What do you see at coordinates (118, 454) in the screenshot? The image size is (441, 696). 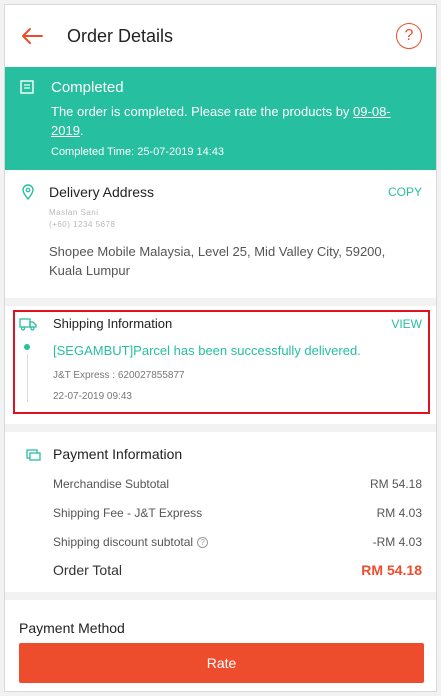 I see `payment-information-heading: Payment Information` at bounding box center [118, 454].